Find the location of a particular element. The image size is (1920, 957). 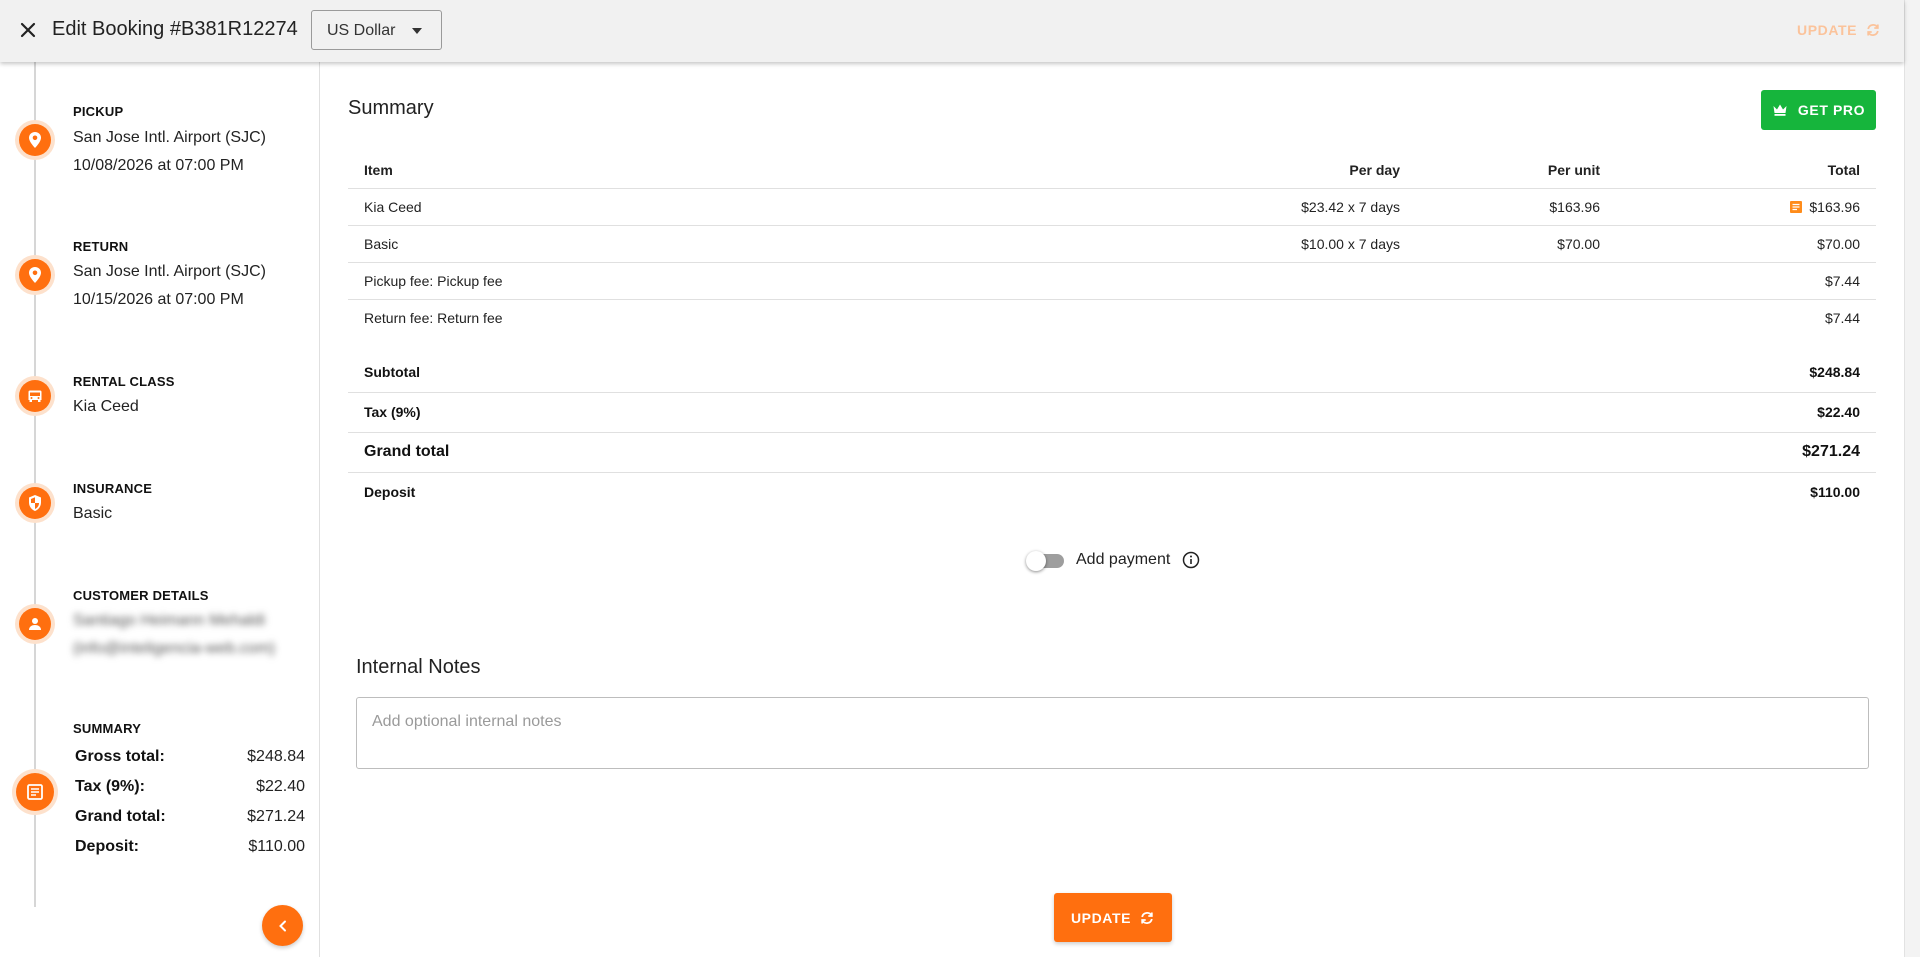

summary-key: Gross total: is located at coordinates (120, 756).